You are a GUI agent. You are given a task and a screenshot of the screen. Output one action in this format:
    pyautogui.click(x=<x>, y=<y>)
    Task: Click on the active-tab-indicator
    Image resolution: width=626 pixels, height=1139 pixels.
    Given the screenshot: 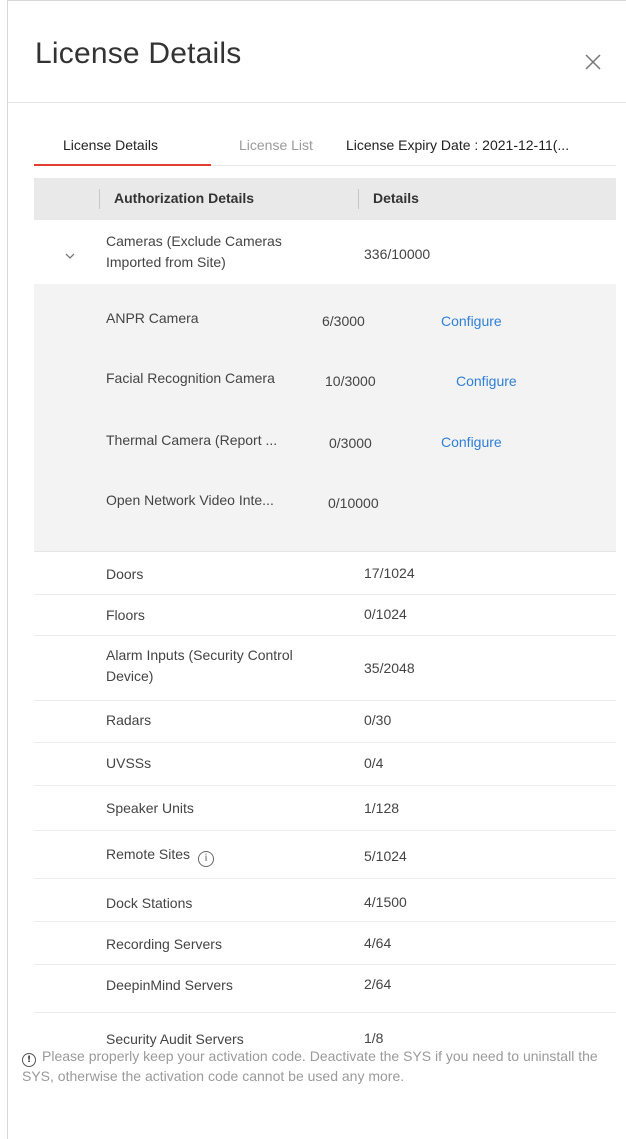 What is the action you would take?
    pyautogui.click(x=122, y=165)
    